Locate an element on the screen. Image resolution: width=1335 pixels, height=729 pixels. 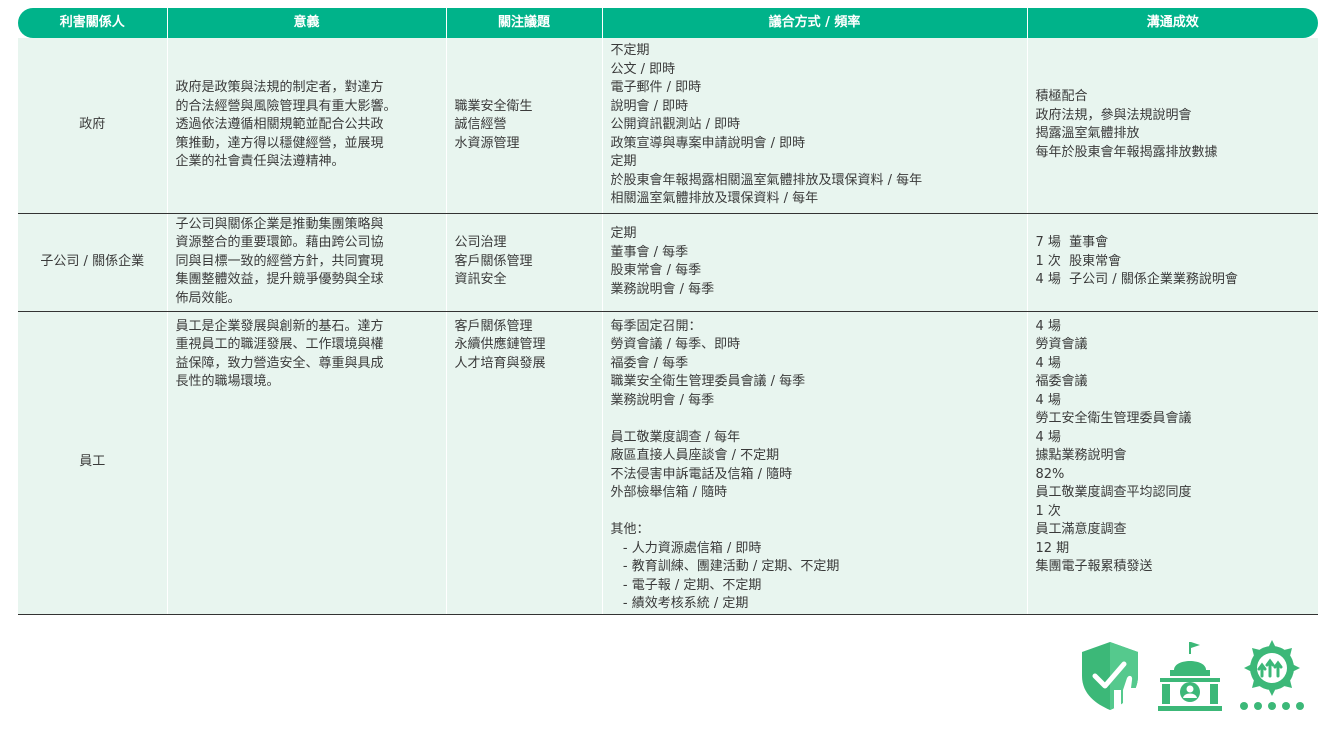
cell-line: 1 次 is located at coordinates (1048, 511).